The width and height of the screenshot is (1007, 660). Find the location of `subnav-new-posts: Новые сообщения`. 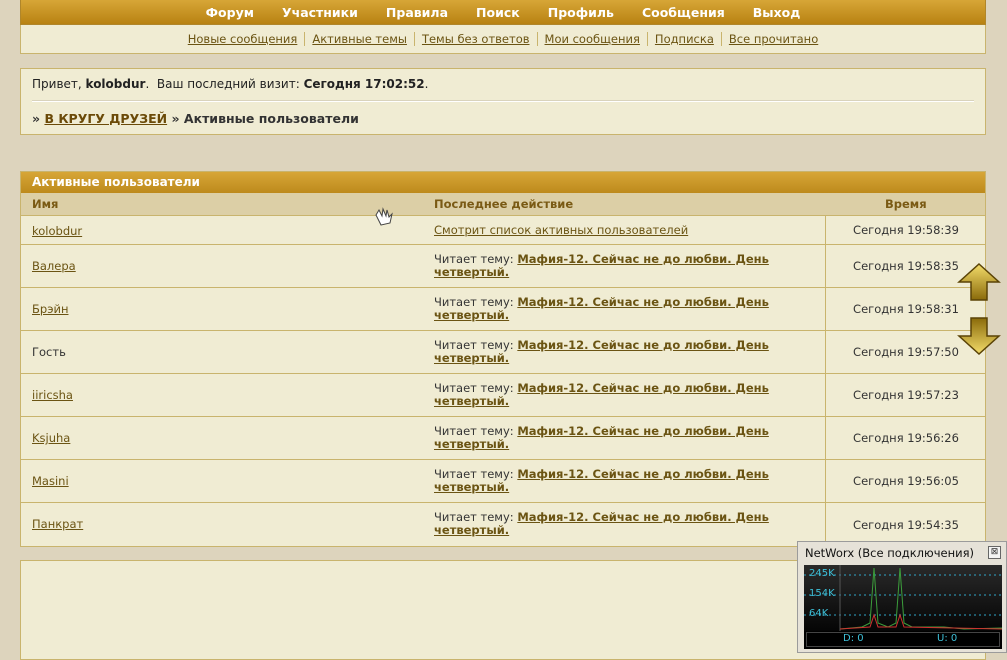

subnav-new-posts: Новые сообщения is located at coordinates (243, 39).